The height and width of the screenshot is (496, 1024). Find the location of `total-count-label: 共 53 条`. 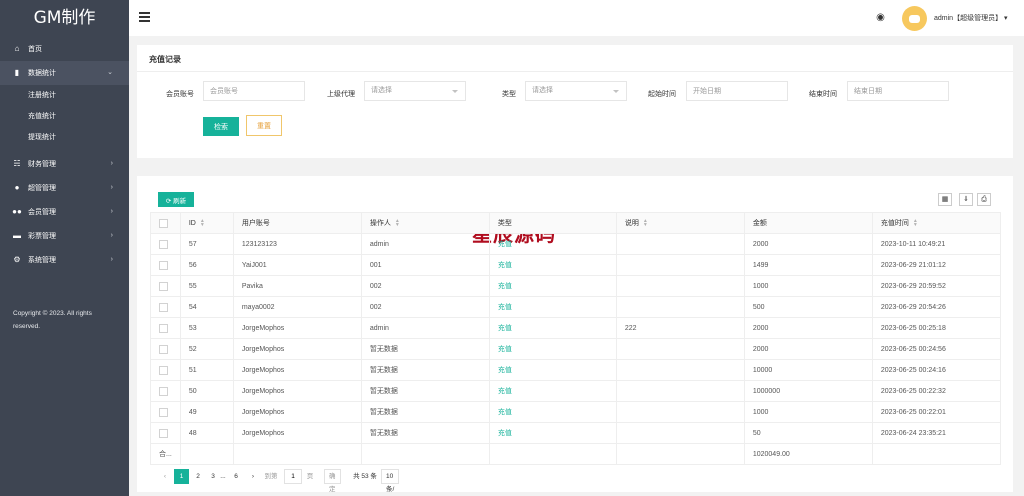

total-count-label: 共 53 条 is located at coordinates (365, 476).